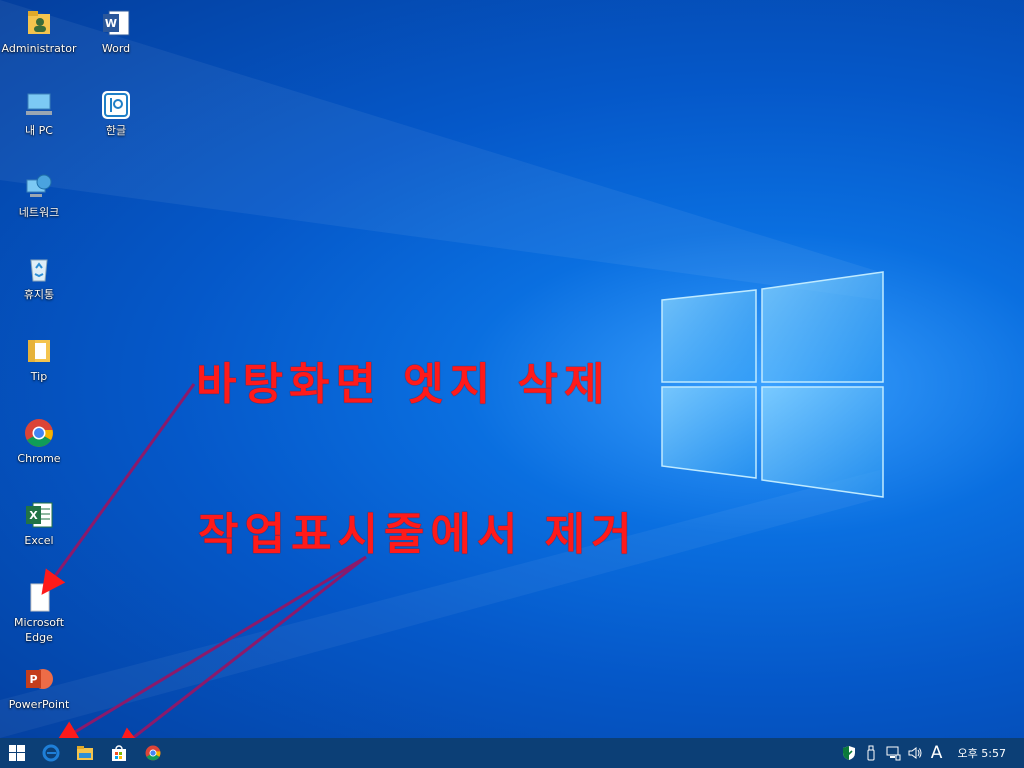 The image size is (1024, 768). What do you see at coordinates (915, 753) in the screenshot?
I see `volume-icon` at bounding box center [915, 753].